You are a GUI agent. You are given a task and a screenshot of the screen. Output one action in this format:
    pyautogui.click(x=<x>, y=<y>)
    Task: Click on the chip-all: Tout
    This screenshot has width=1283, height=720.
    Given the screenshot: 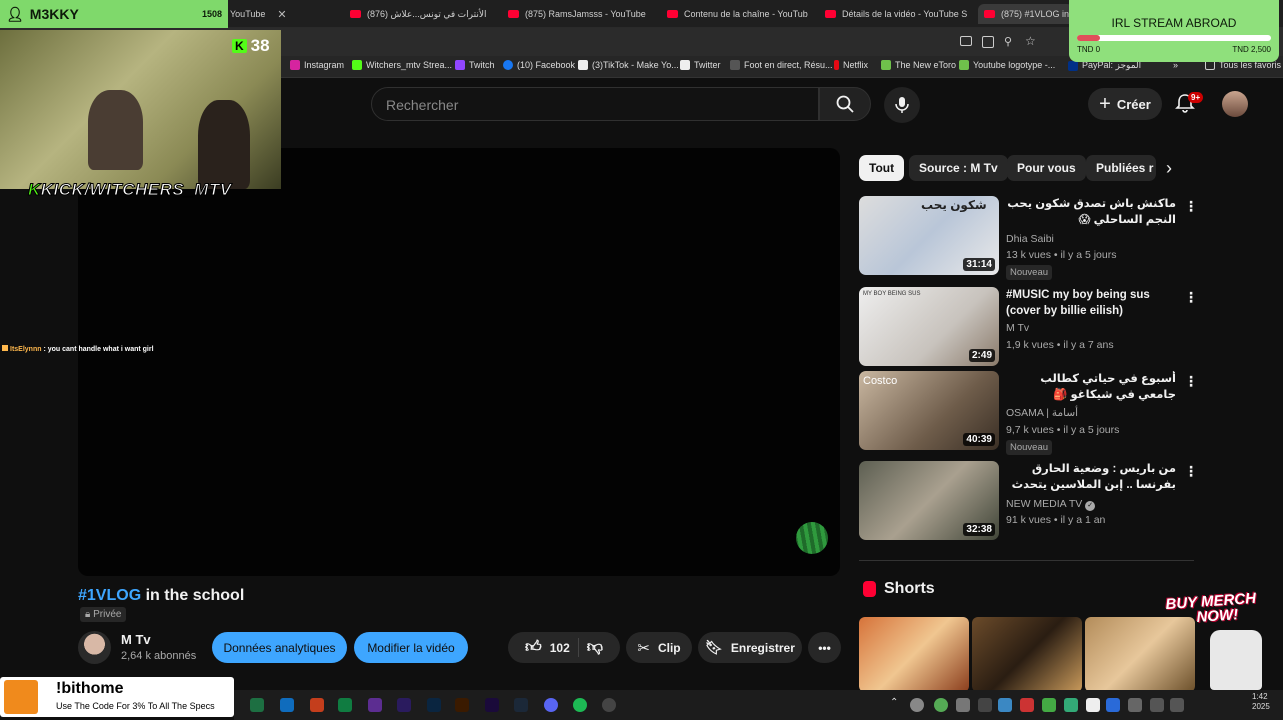 What is the action you would take?
    pyautogui.click(x=882, y=168)
    